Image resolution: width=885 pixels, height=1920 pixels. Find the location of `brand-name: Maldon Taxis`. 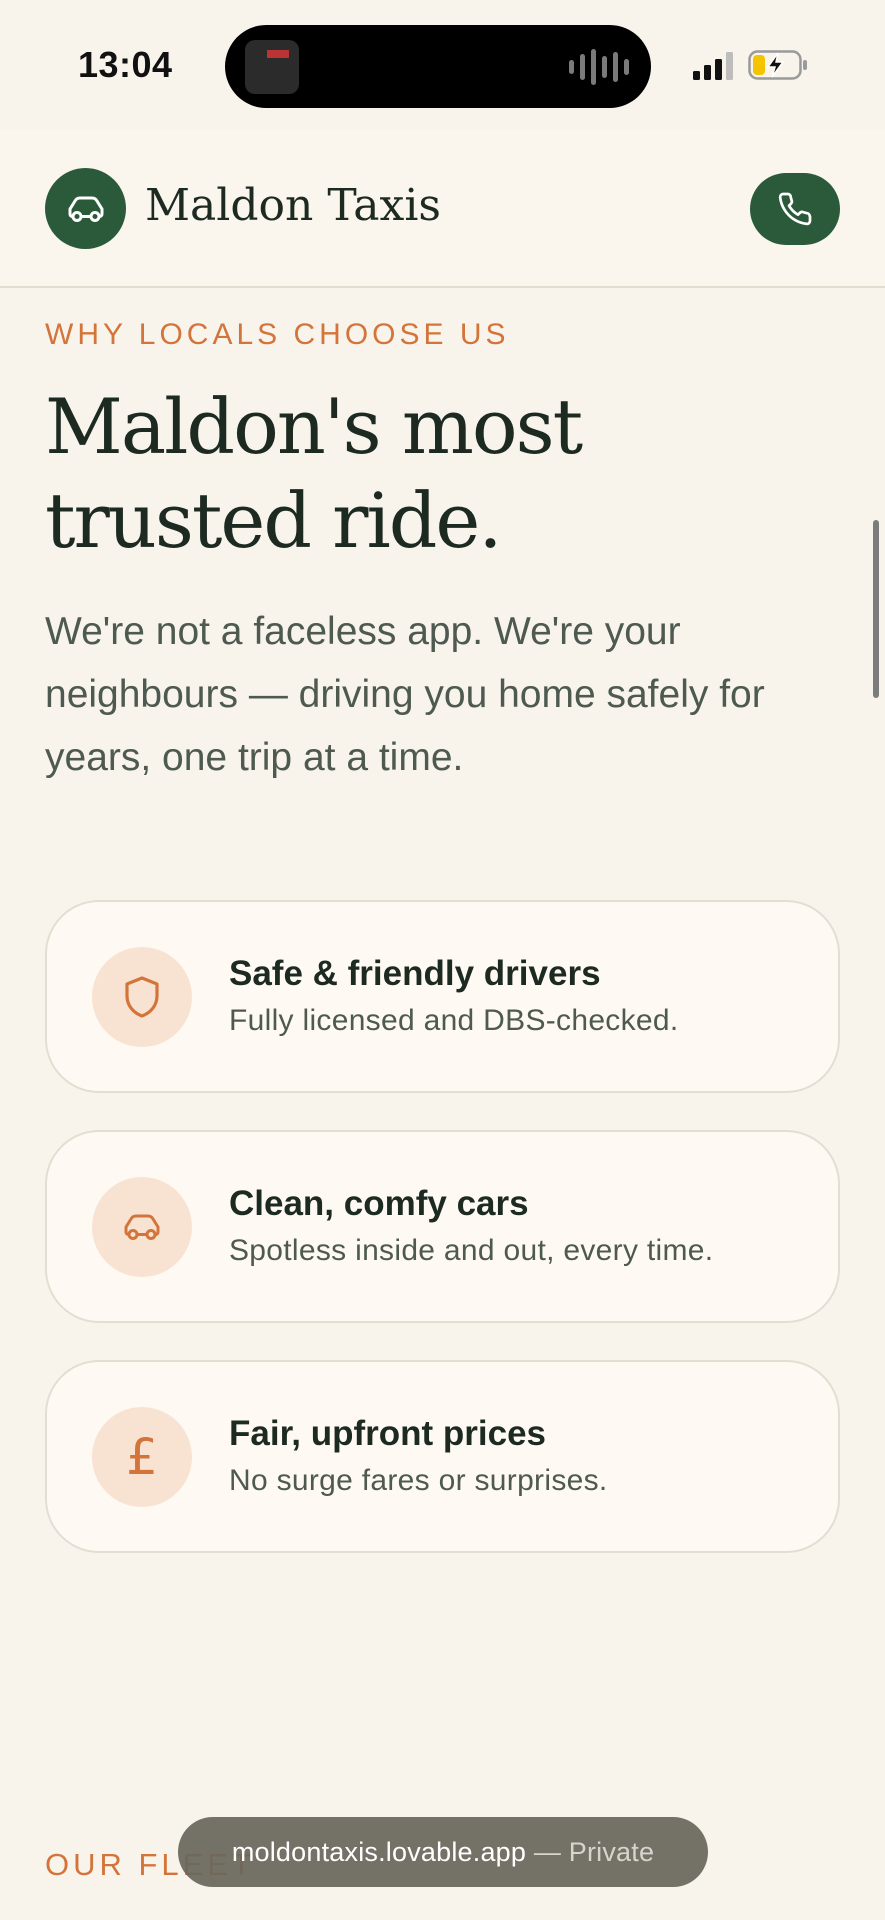

brand-name: Maldon Taxis is located at coordinates (293, 205).